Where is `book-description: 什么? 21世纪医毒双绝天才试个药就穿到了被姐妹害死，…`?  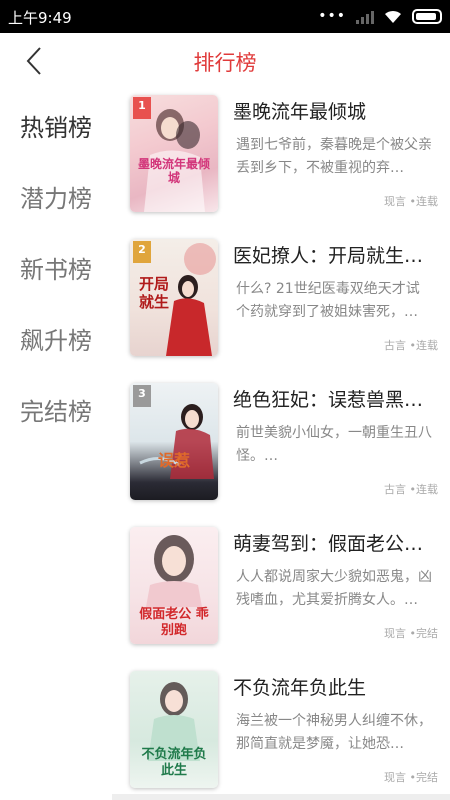 book-description: 什么? 21世纪医毒双绝天才试个药就穿到了被姐妹害死，… is located at coordinates (328, 300).